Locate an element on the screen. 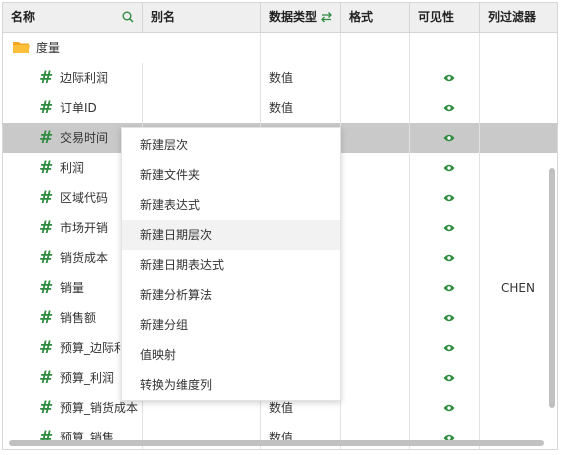 The height and width of the screenshot is (455, 564). column-filter-value: CHEN is located at coordinates (518, 288).